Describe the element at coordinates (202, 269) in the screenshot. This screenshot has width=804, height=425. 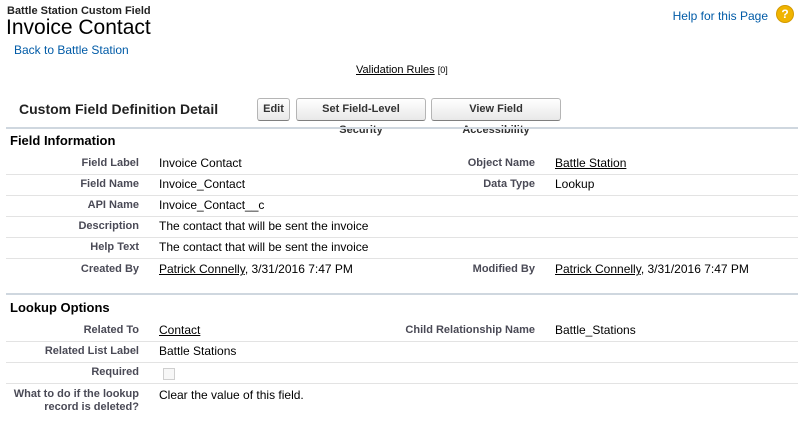
I see `created-by-user-link: Patrick Connelly` at that location.